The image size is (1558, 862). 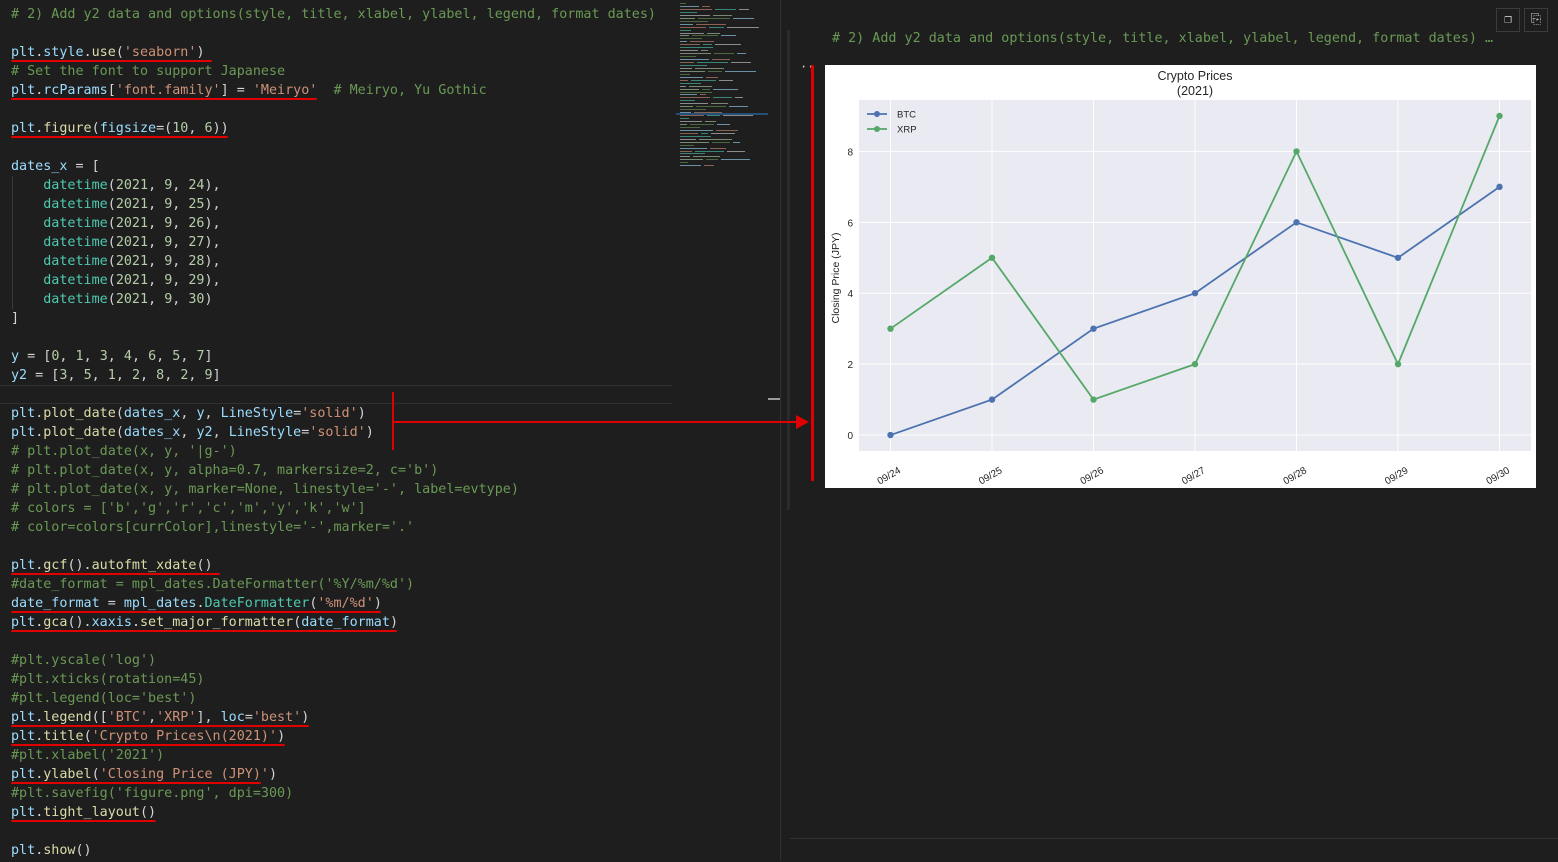 What do you see at coordinates (1195, 91) in the screenshot?
I see `chart-title-line-2: (2021)` at bounding box center [1195, 91].